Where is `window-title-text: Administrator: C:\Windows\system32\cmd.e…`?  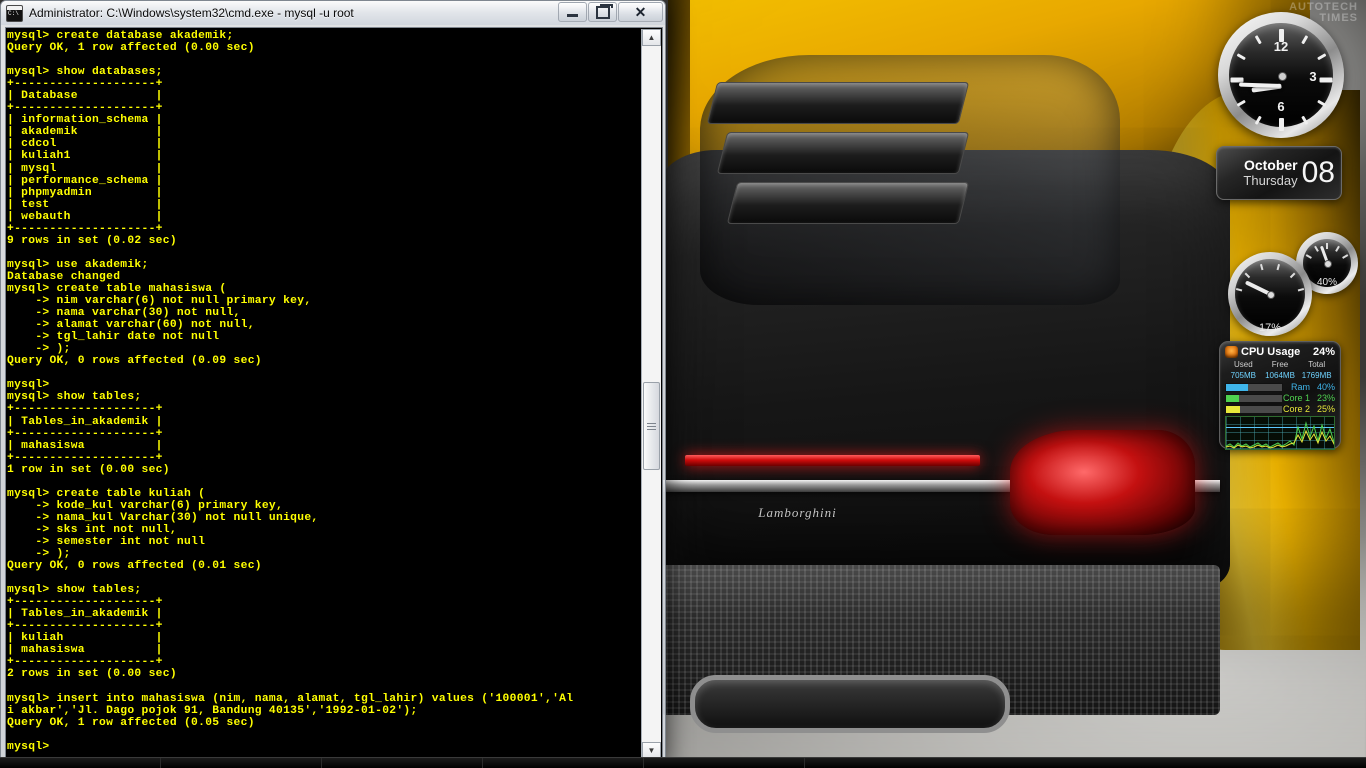 window-title-text: Administrator: C:\Windows\system32\cmd.e… is located at coordinates (191, 13).